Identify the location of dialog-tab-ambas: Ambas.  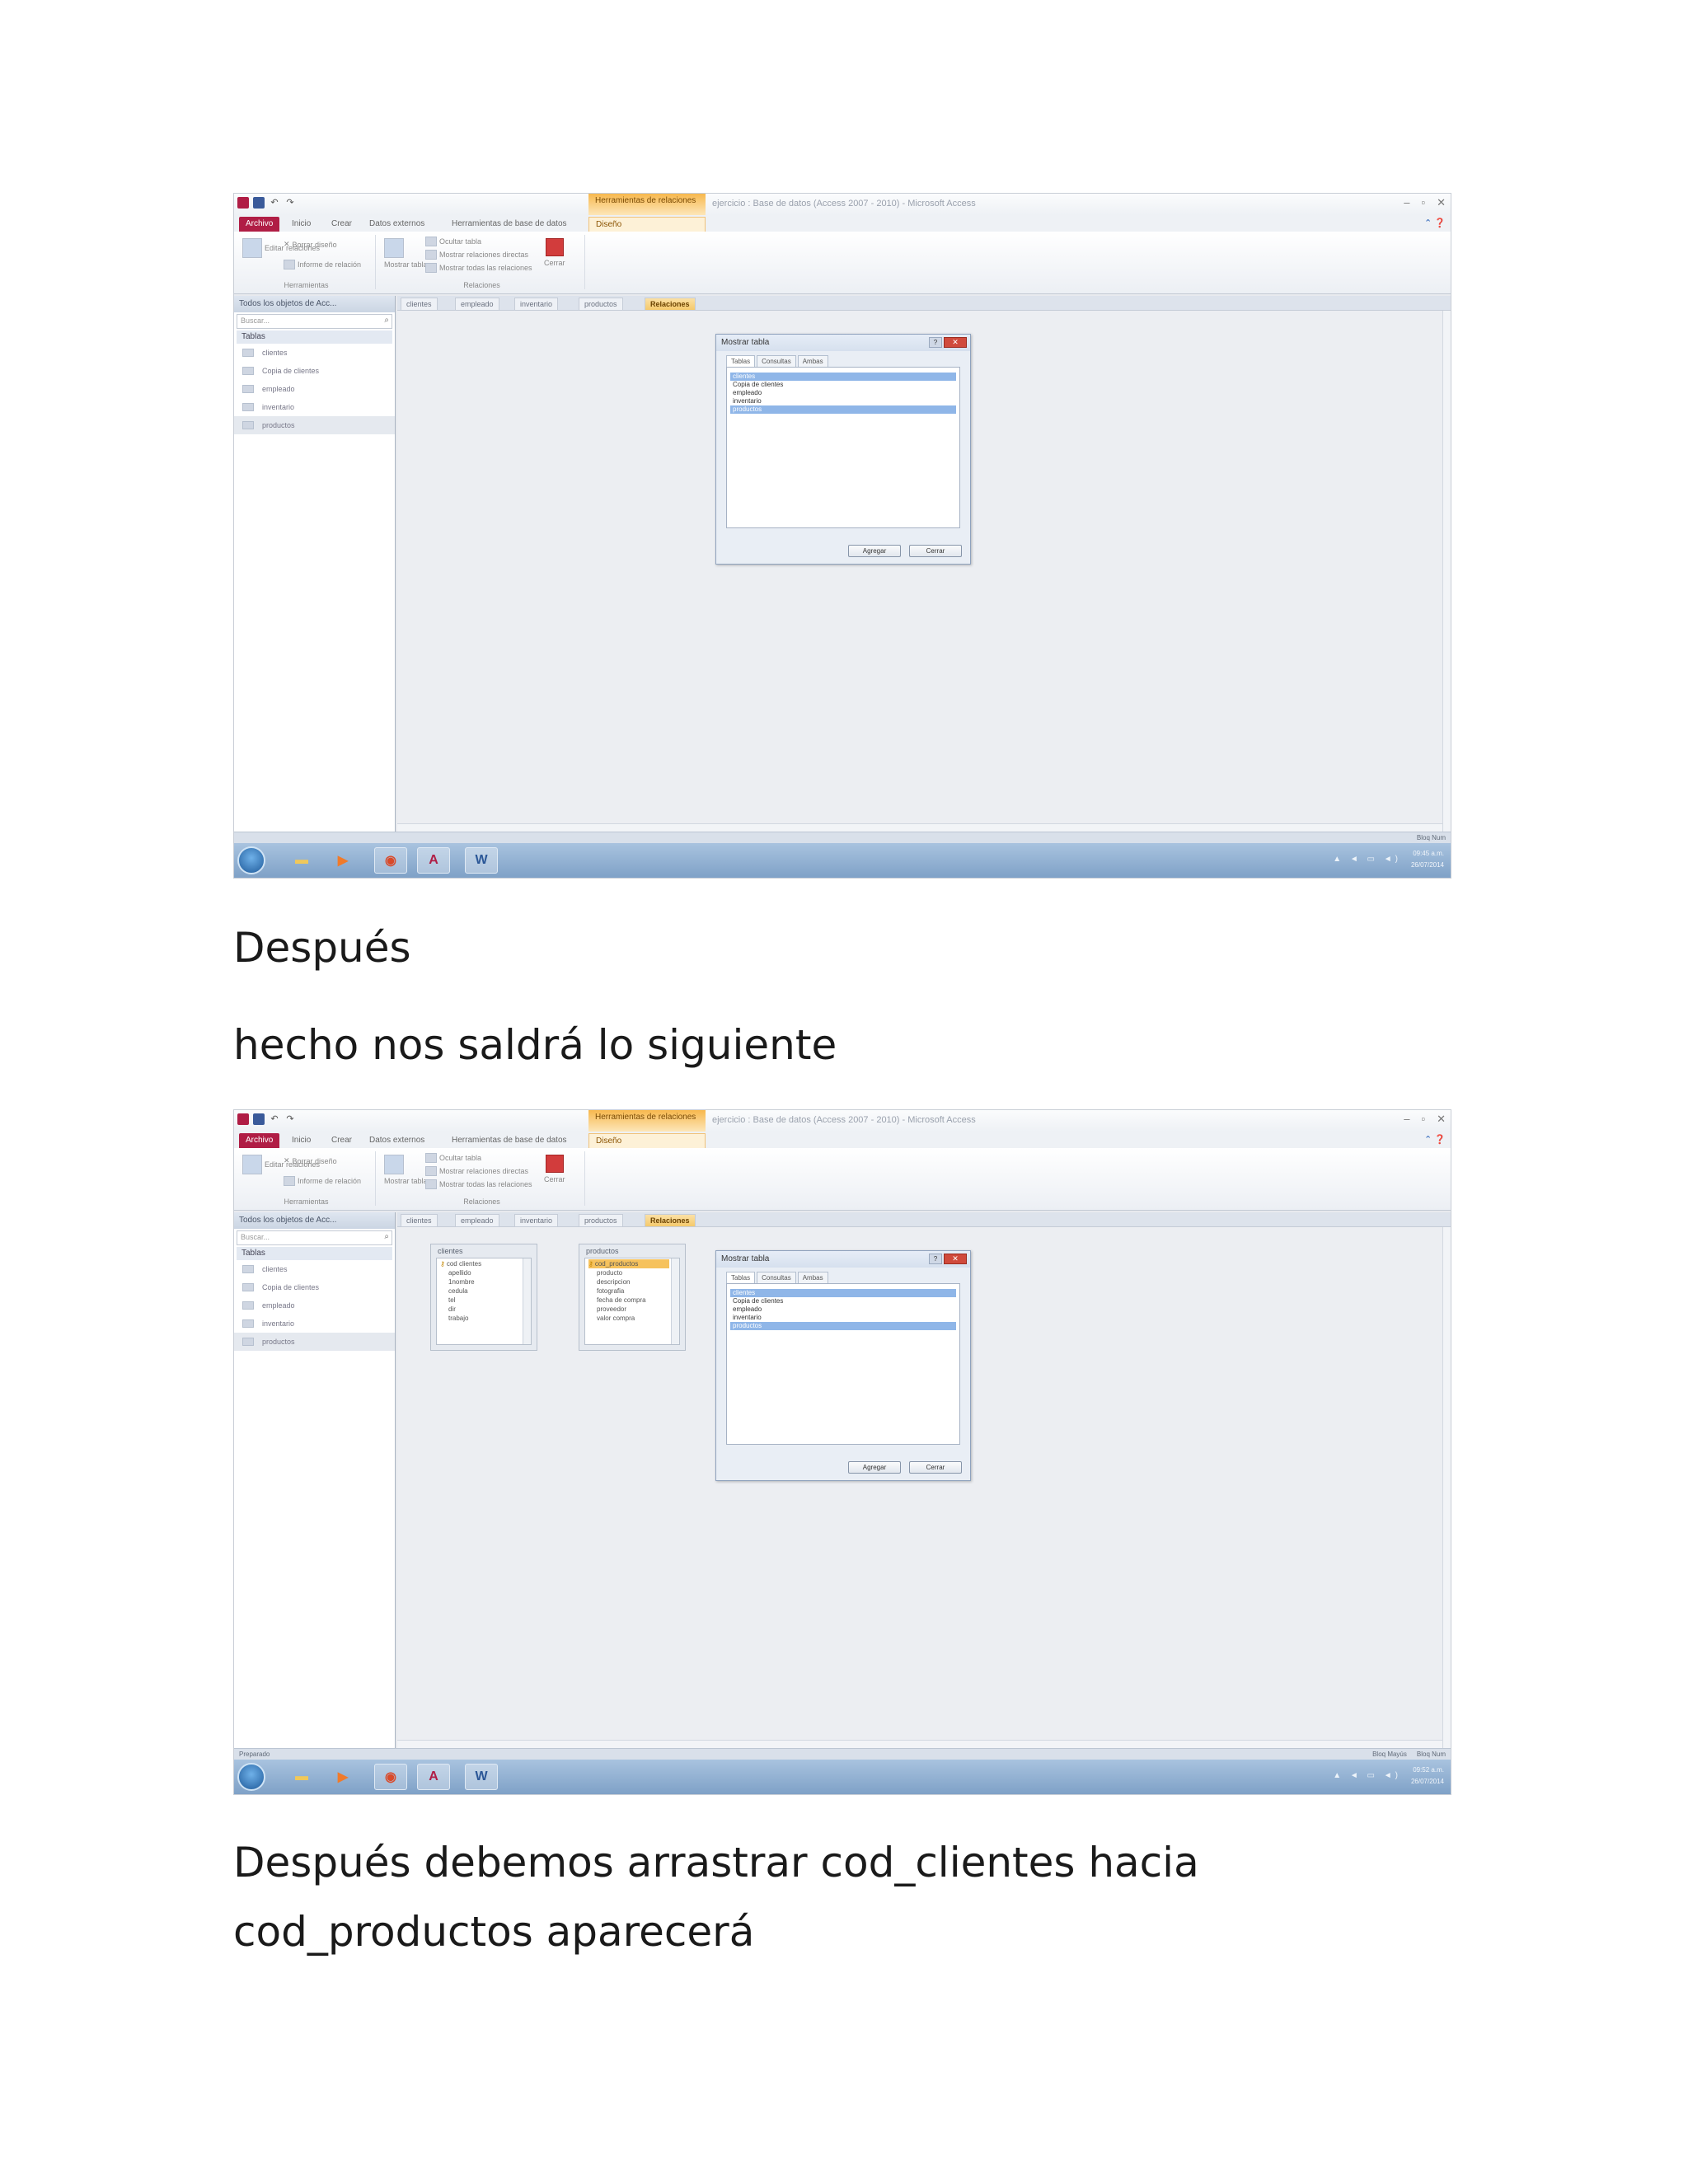
(813, 1277).